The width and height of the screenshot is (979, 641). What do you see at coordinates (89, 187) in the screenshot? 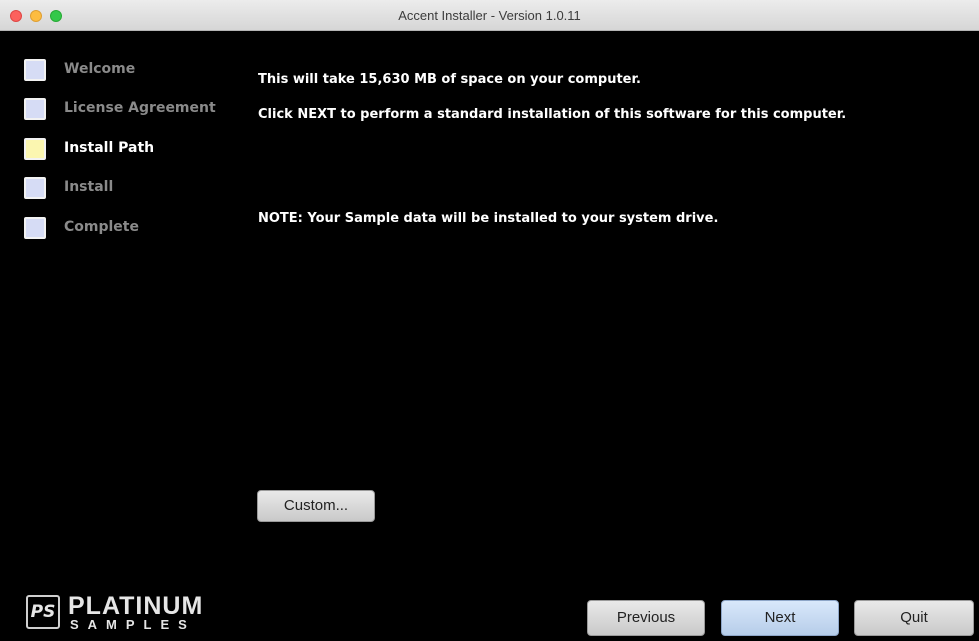
I see `step-label: Install` at bounding box center [89, 187].